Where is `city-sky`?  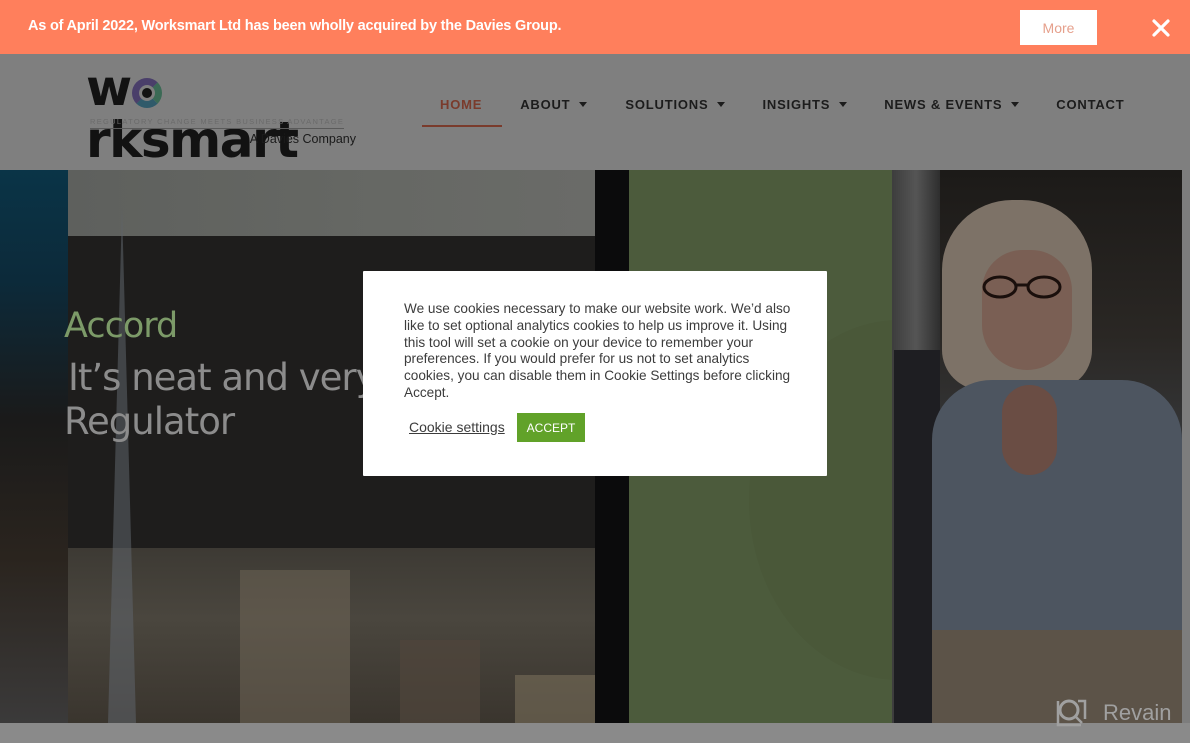
city-sky is located at coordinates (331, 203).